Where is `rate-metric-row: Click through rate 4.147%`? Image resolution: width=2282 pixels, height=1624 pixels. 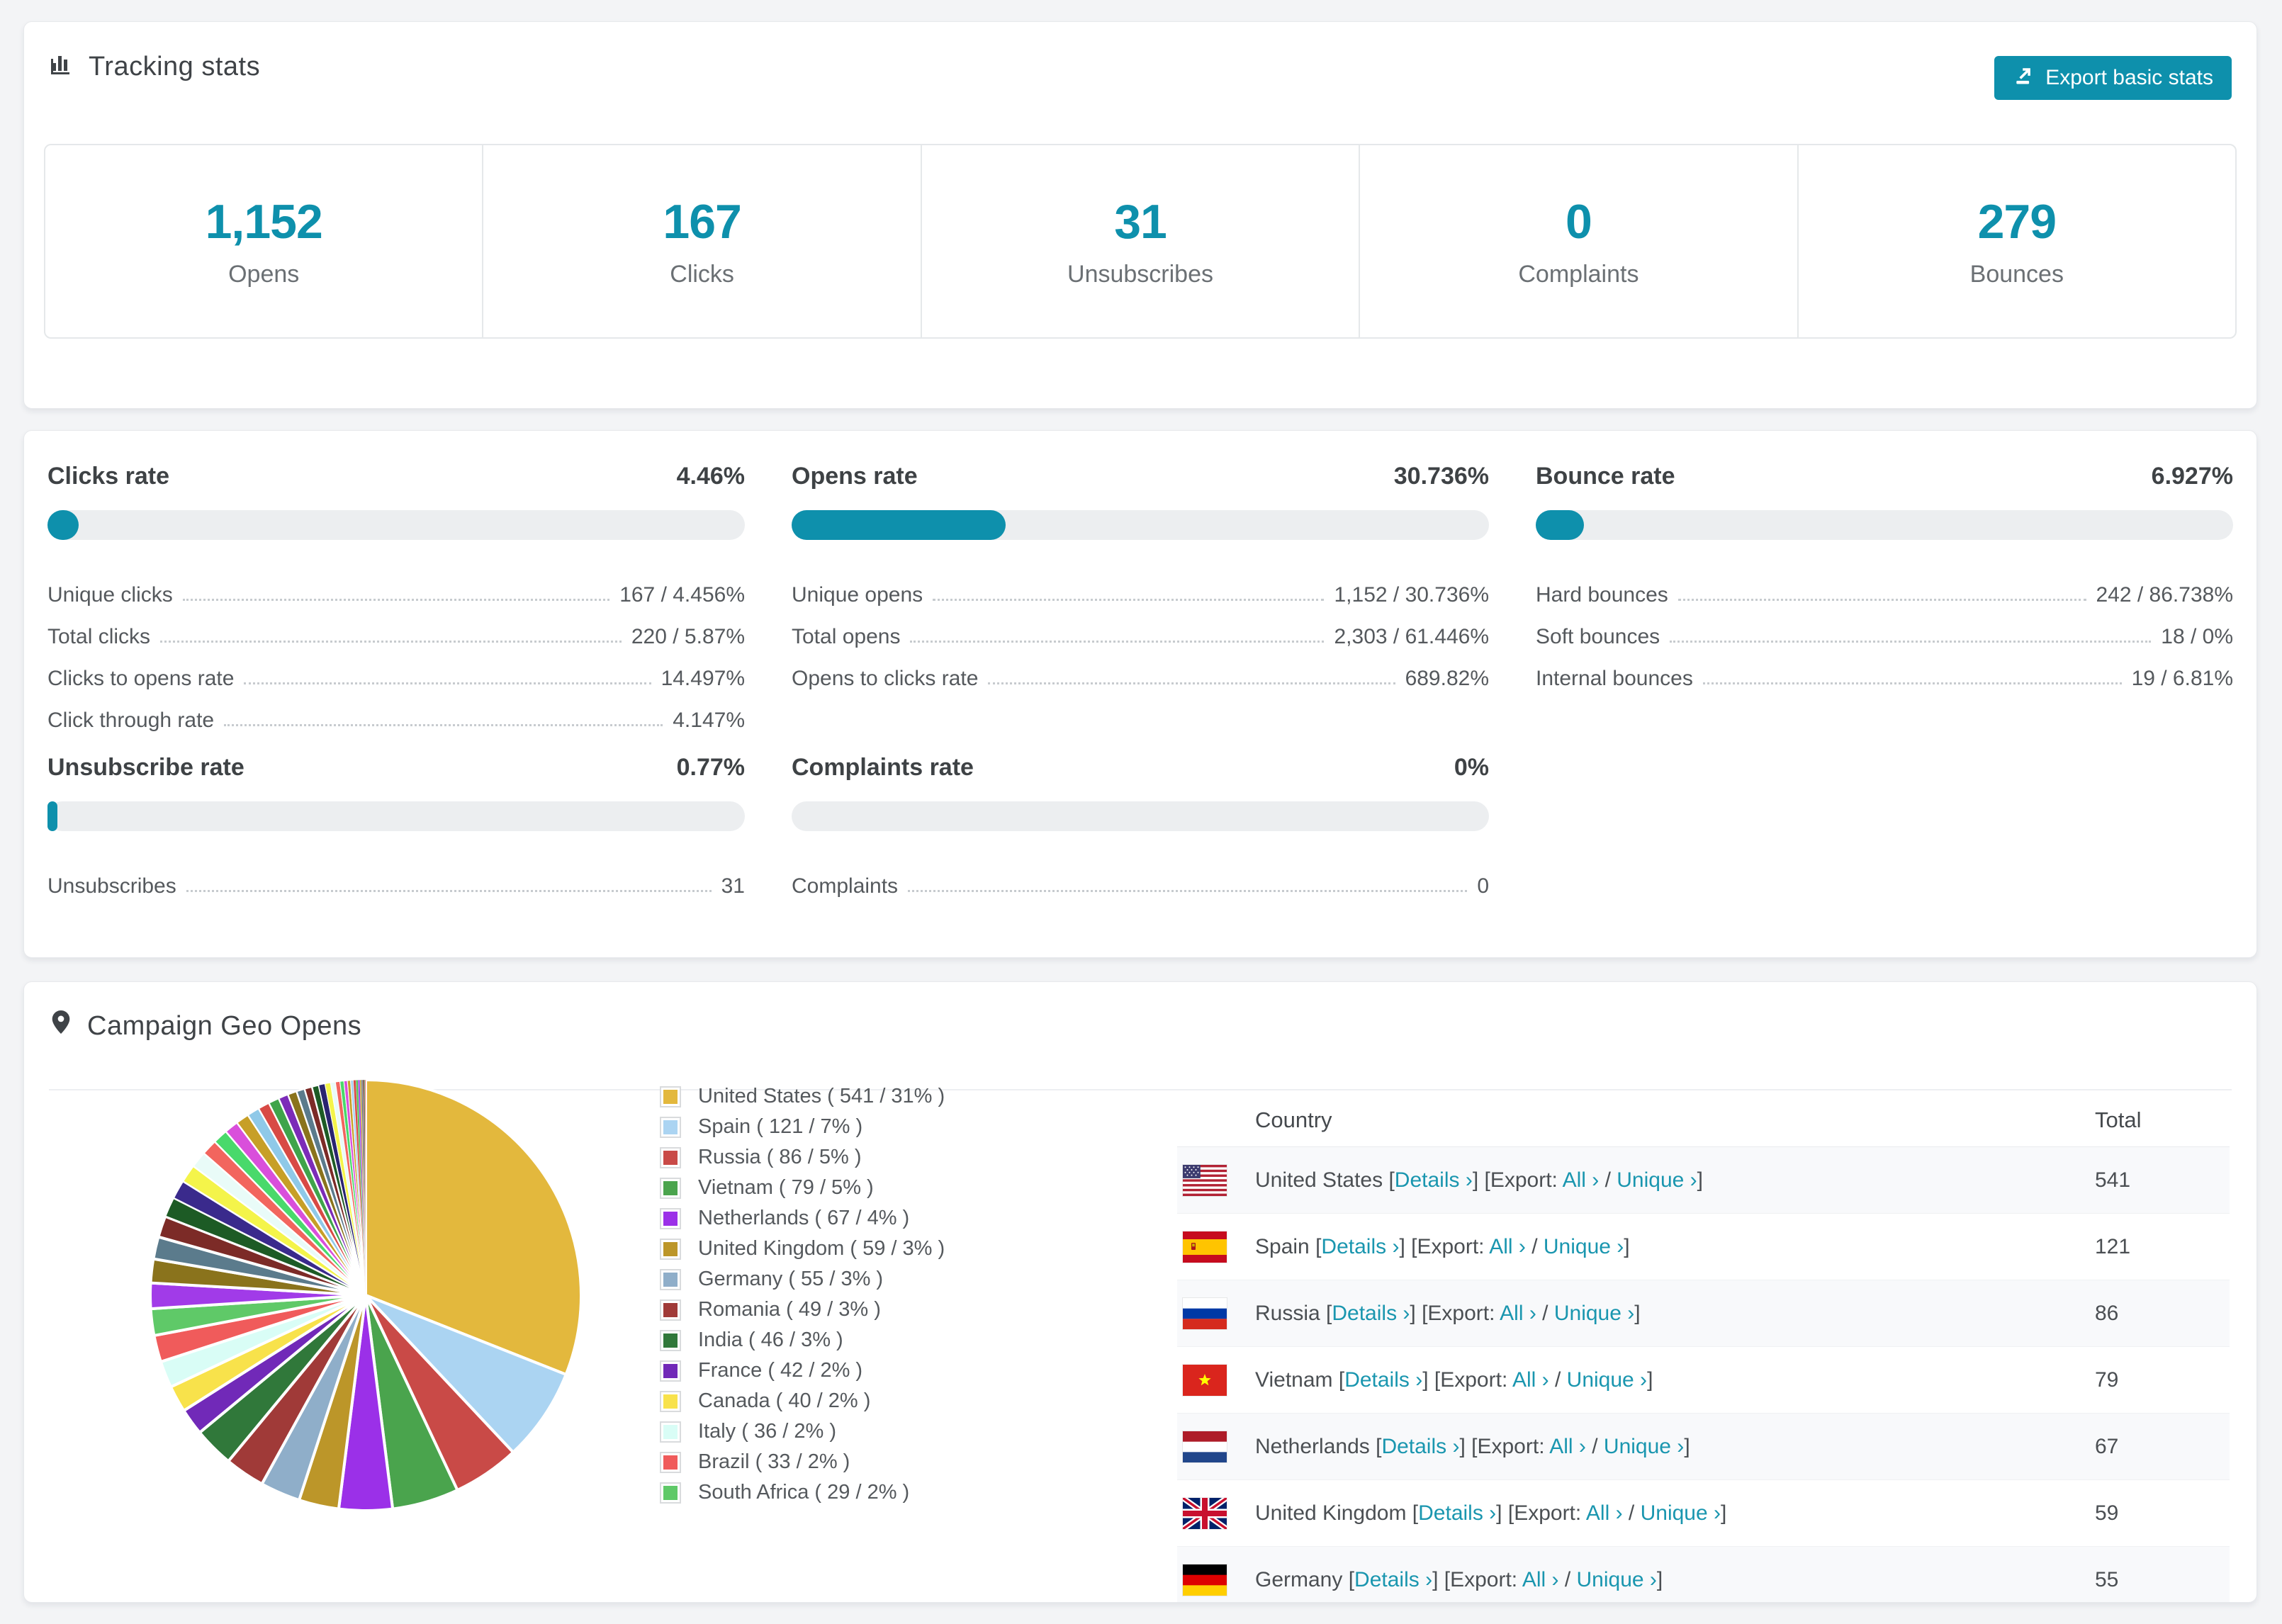
rate-metric-row: Click through rate 4.147% is located at coordinates (396, 712).